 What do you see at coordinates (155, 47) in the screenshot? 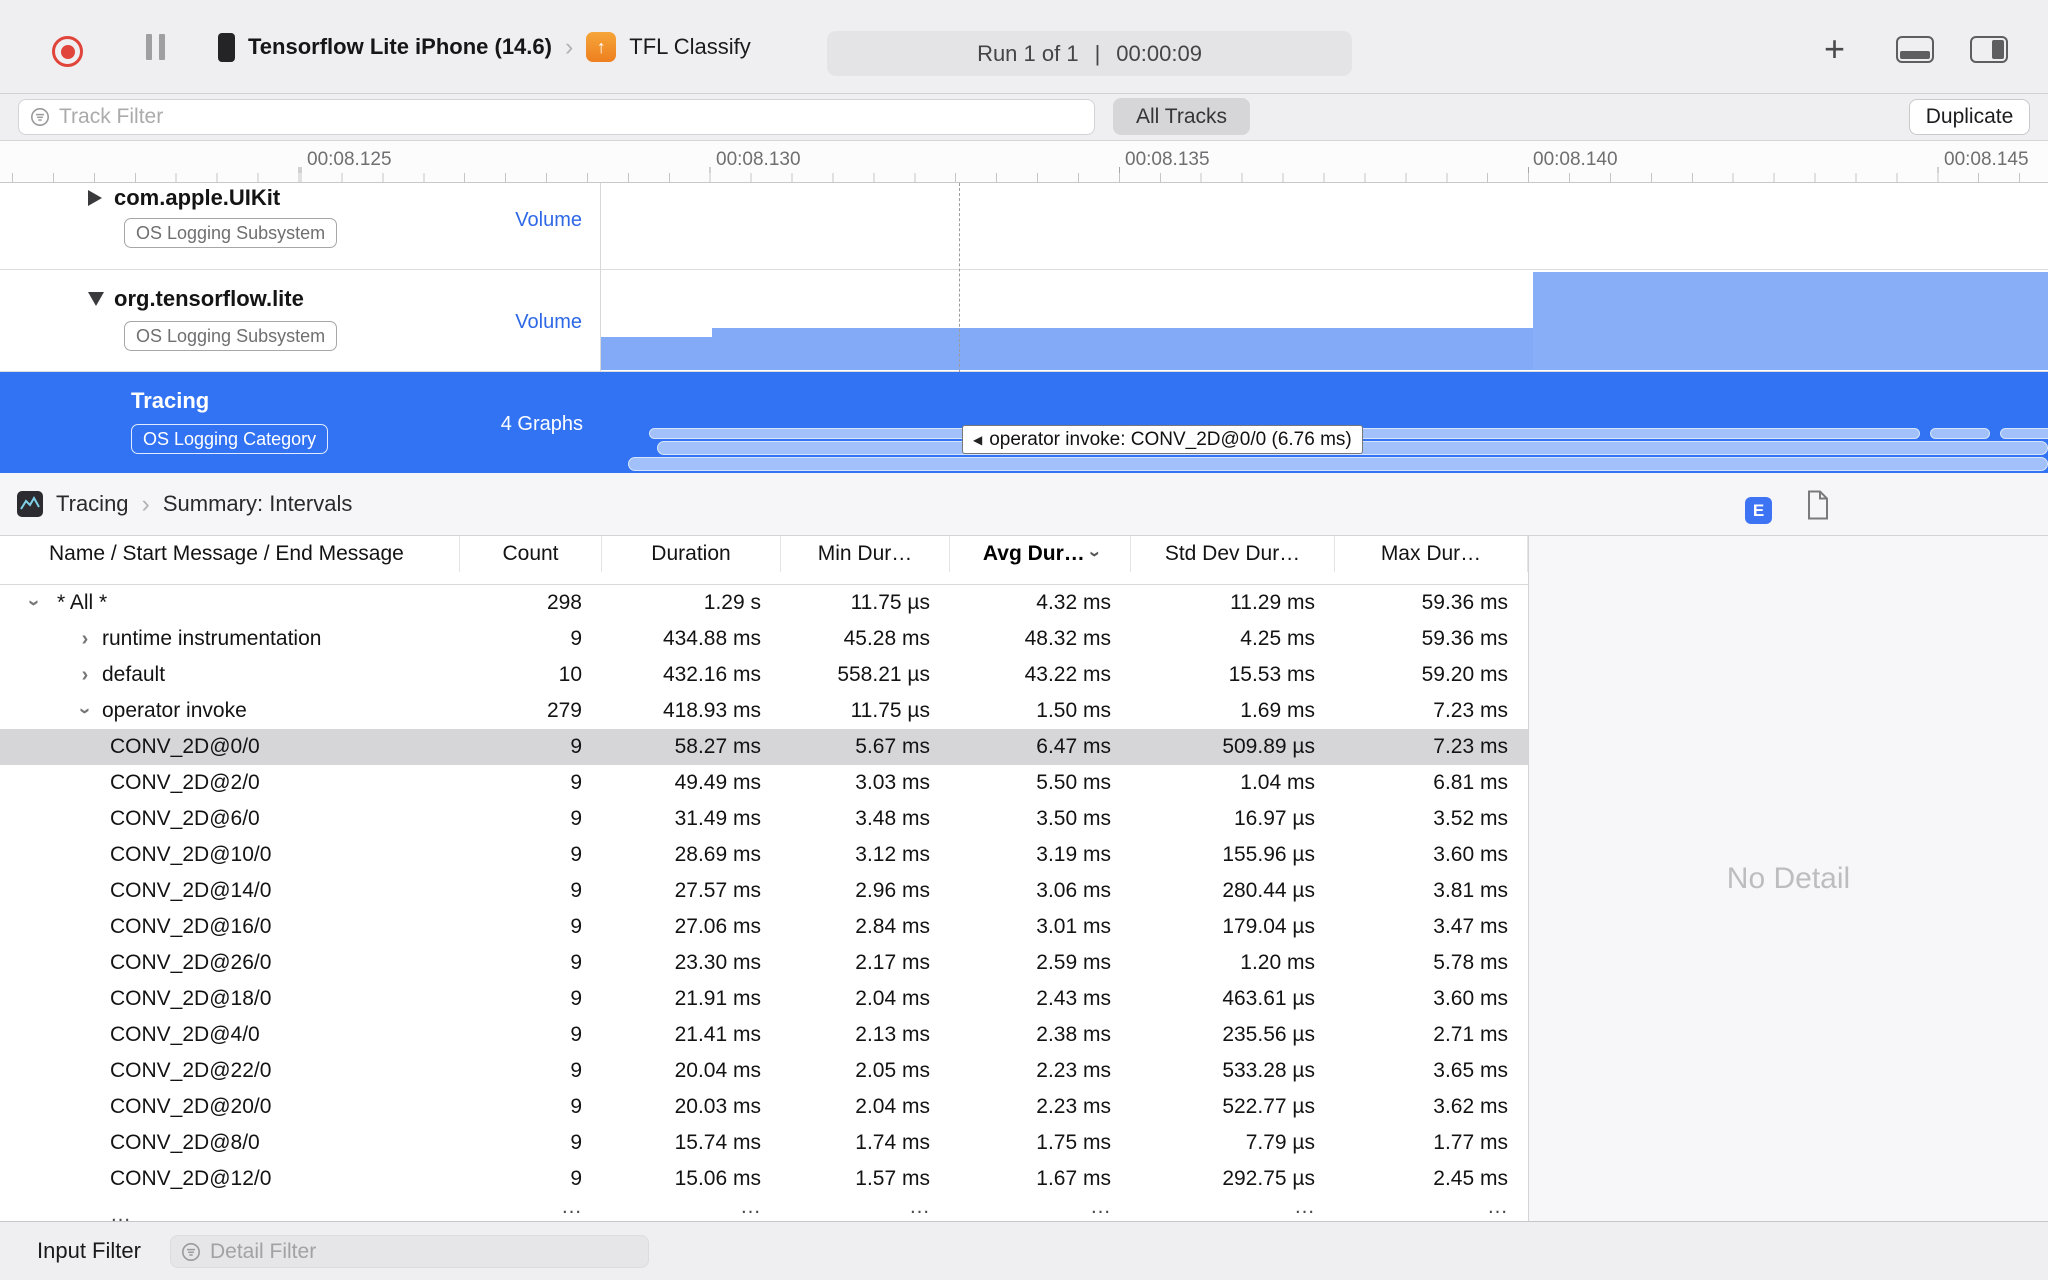
I see `pause-button` at bounding box center [155, 47].